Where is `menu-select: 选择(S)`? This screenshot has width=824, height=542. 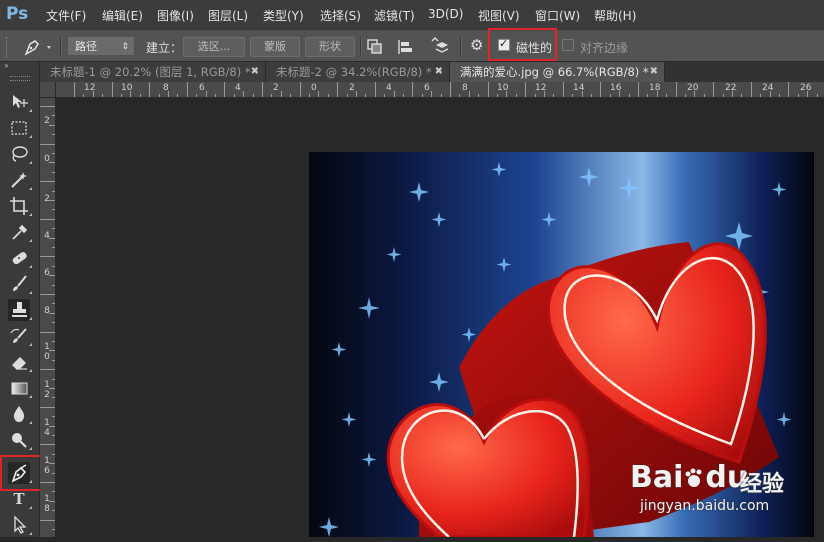
menu-select: 选择(S) is located at coordinates (340, 15).